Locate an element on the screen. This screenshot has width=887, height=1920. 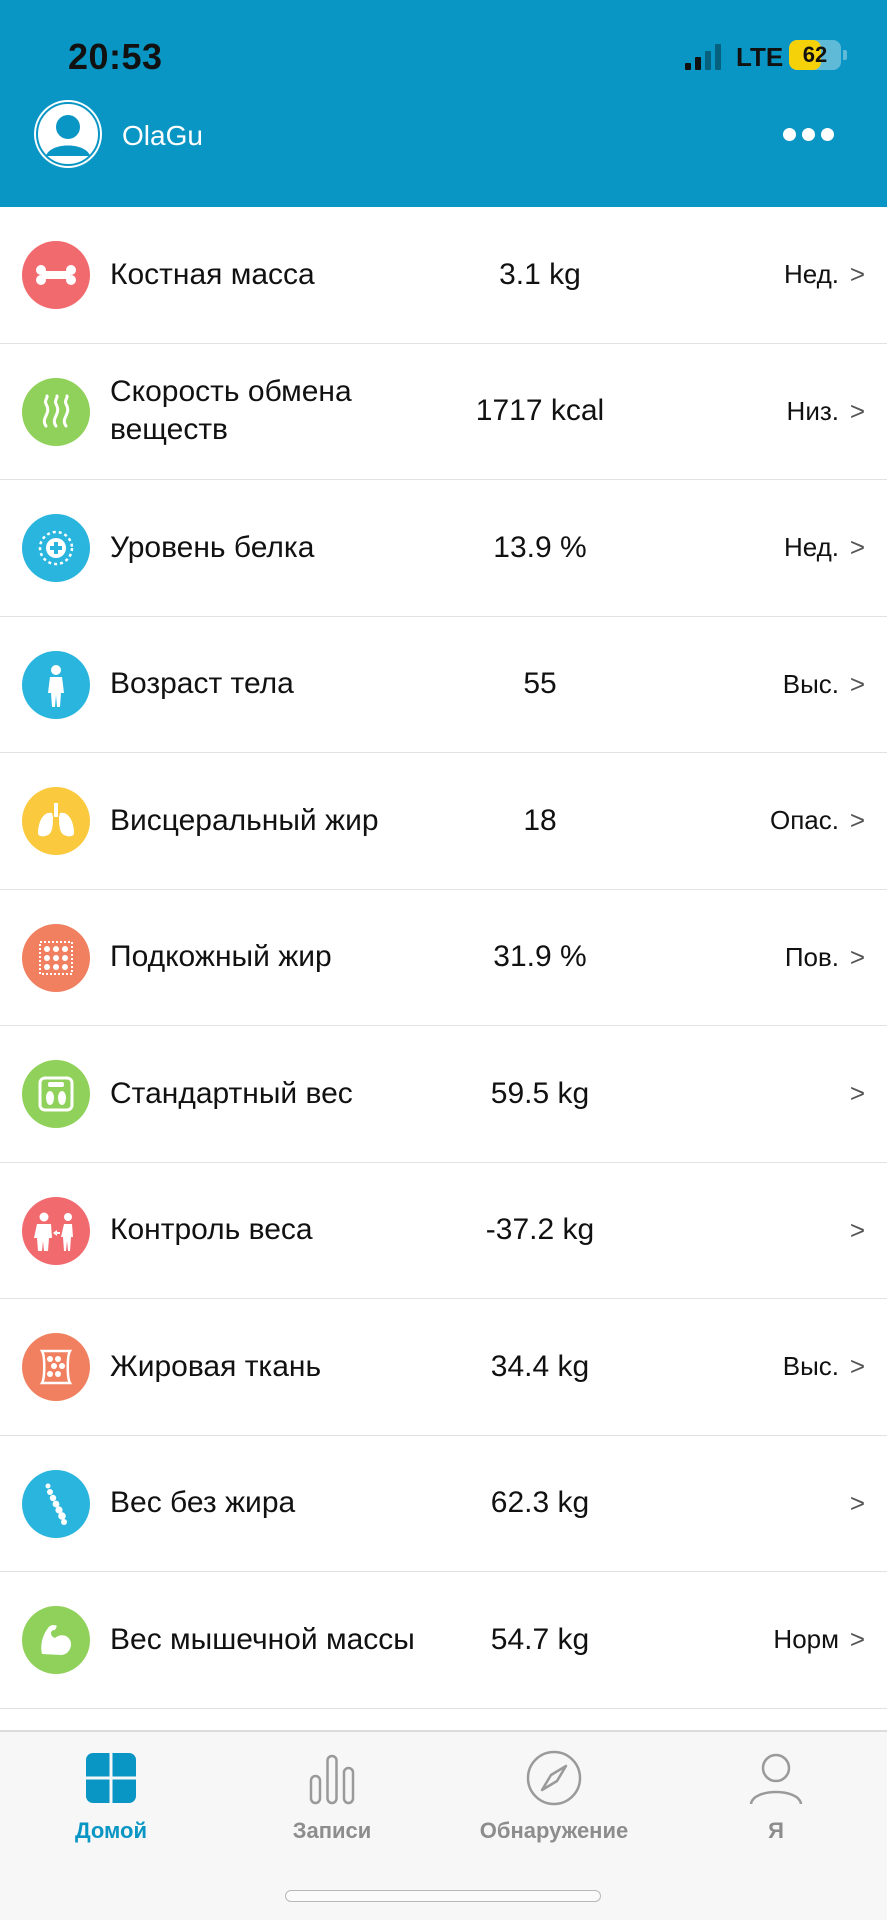
metric-row-protein: Уровень белка 13.9 % Нед. > is located at coordinates (443, 548).